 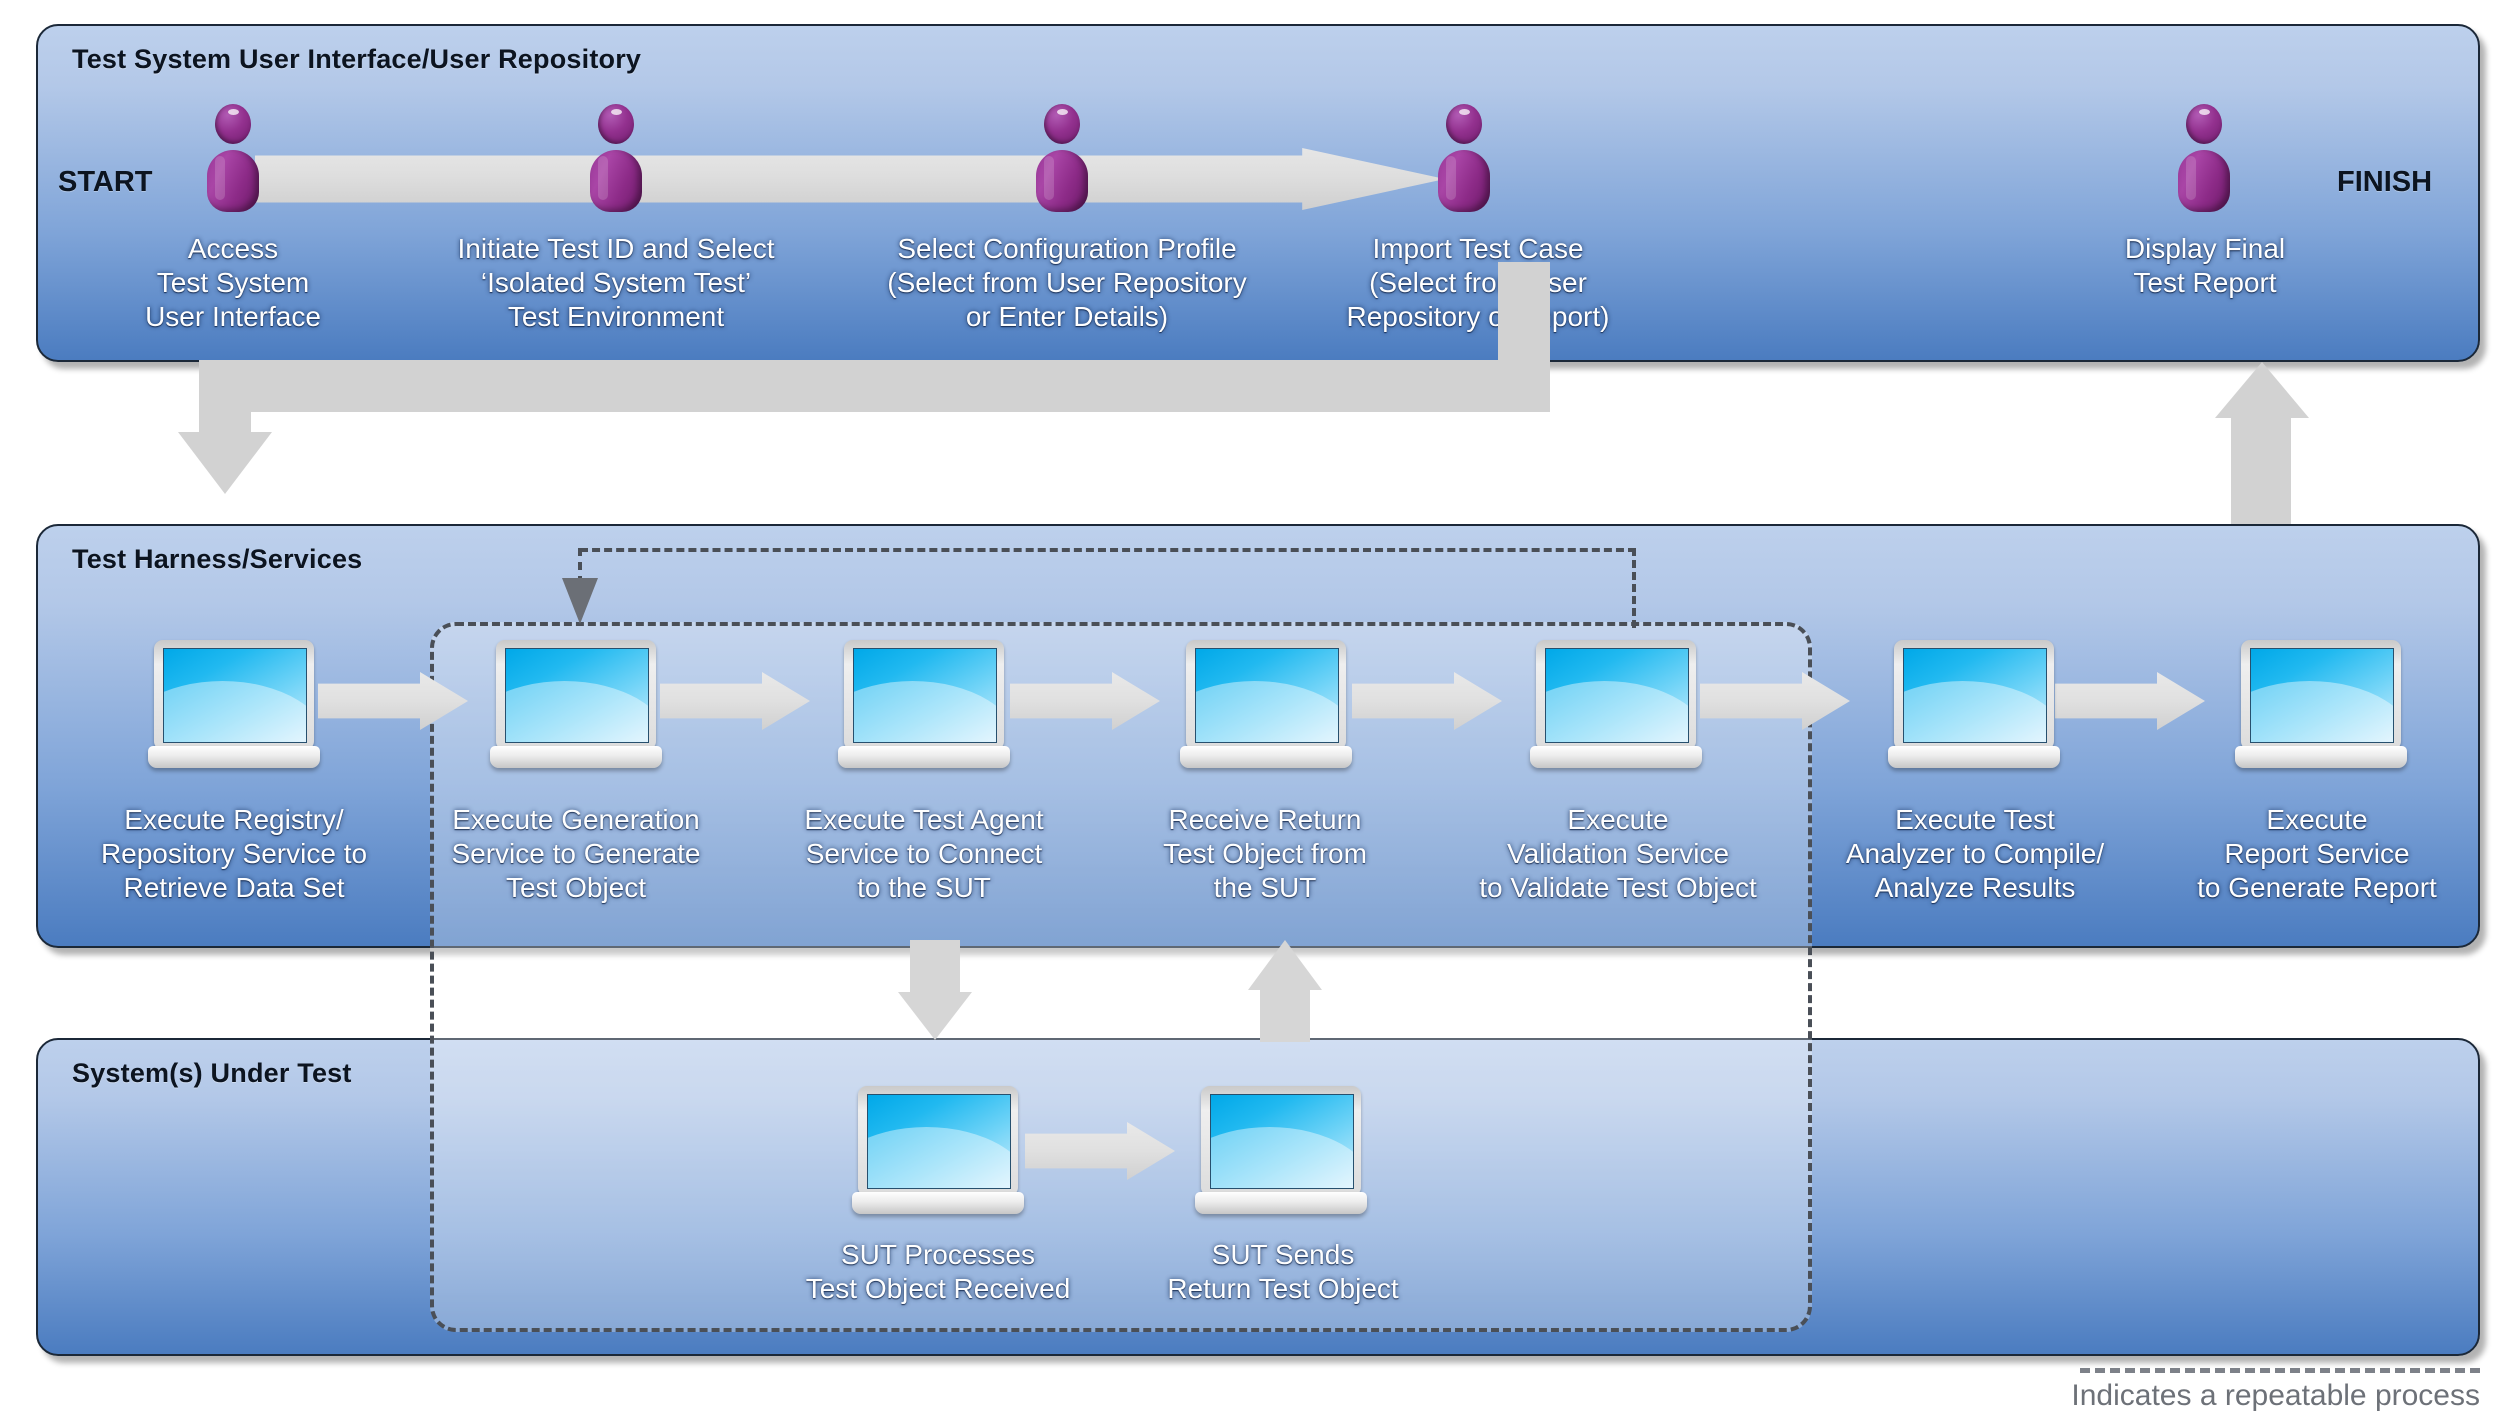 What do you see at coordinates (105, 182) in the screenshot?
I see `start-label: START` at bounding box center [105, 182].